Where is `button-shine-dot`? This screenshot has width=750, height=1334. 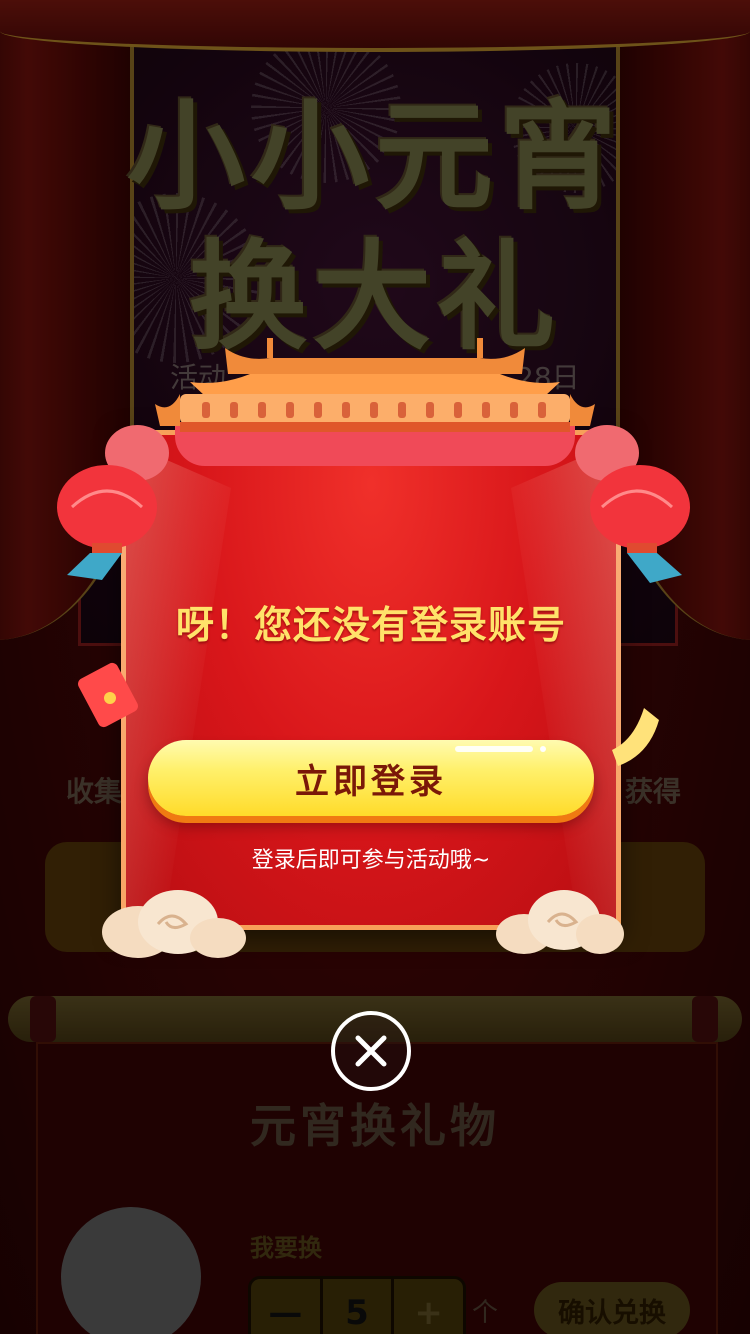 button-shine-dot is located at coordinates (543, 749).